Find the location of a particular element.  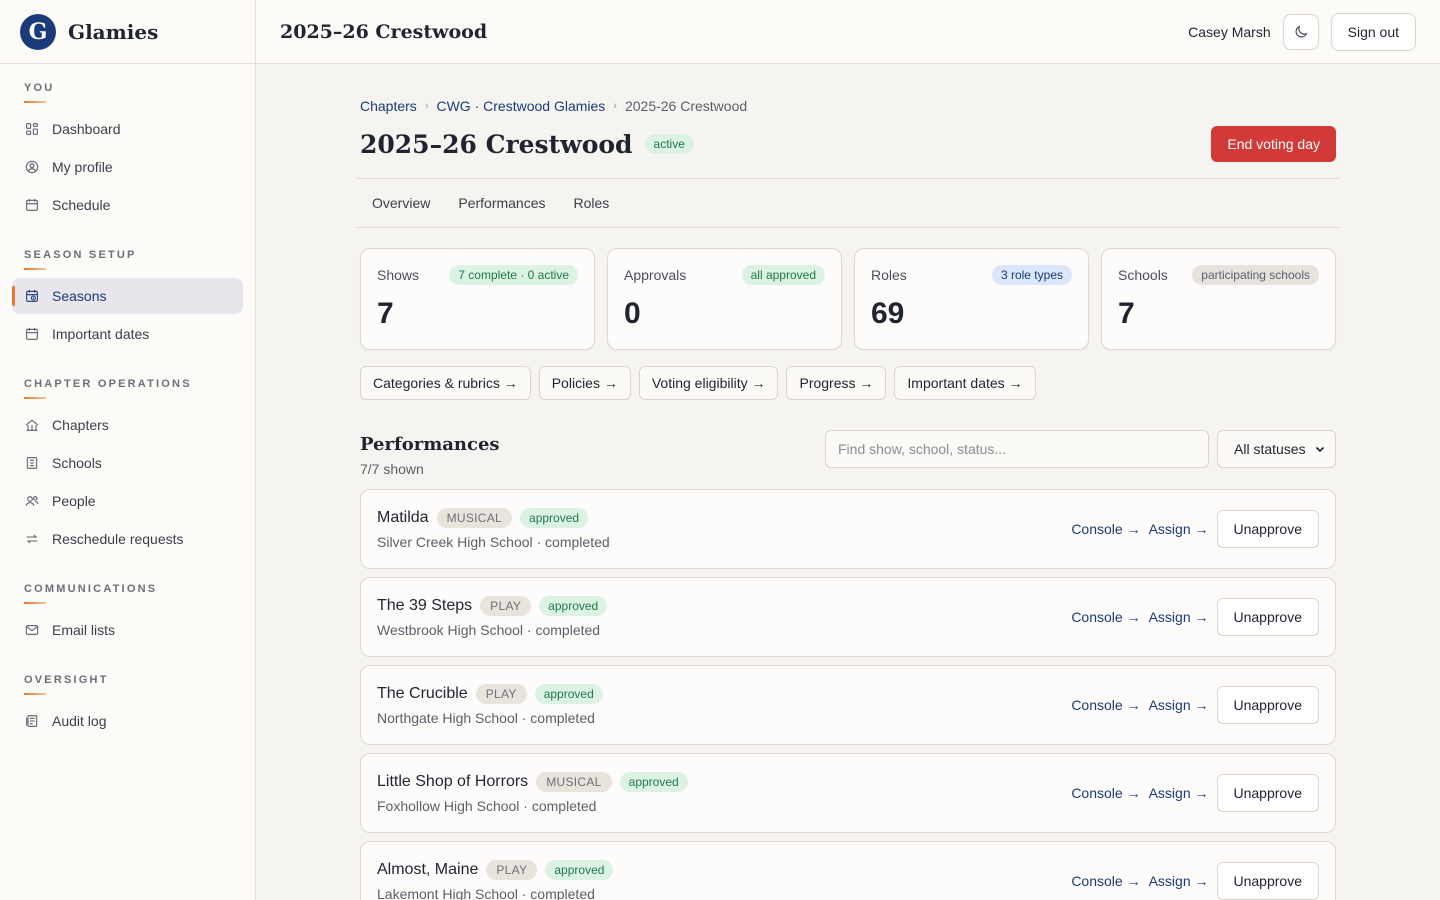

stat-card-shows: Shows 7 complete · 0 active 7 is located at coordinates (477, 299).